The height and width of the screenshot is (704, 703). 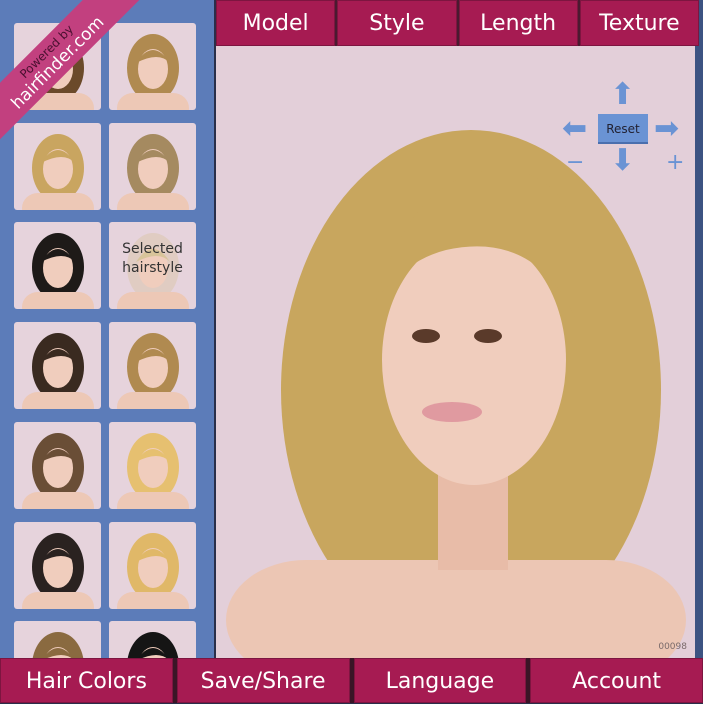 What do you see at coordinates (616, 680) in the screenshot?
I see `account-button: Account` at bounding box center [616, 680].